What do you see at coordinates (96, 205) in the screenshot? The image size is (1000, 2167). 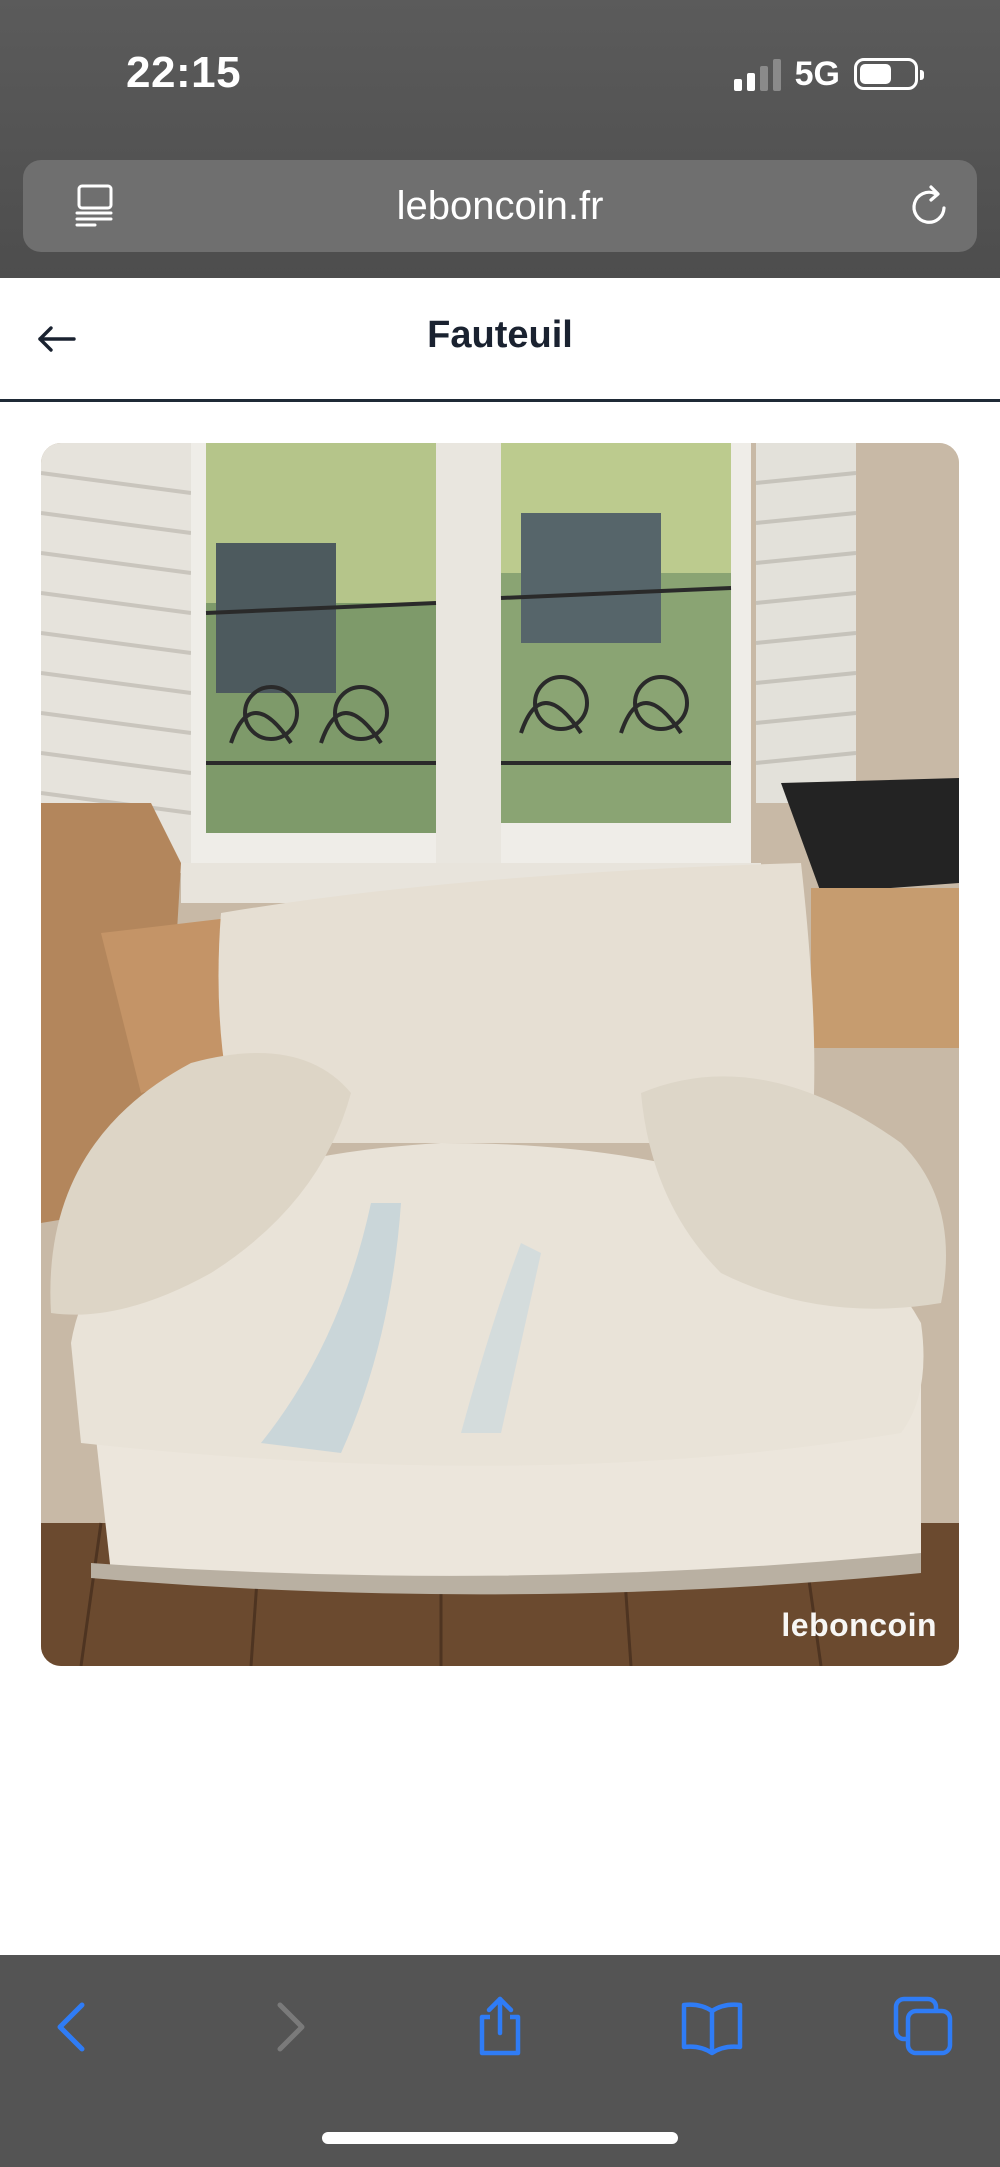 I see `reader-mode-icon` at bounding box center [96, 205].